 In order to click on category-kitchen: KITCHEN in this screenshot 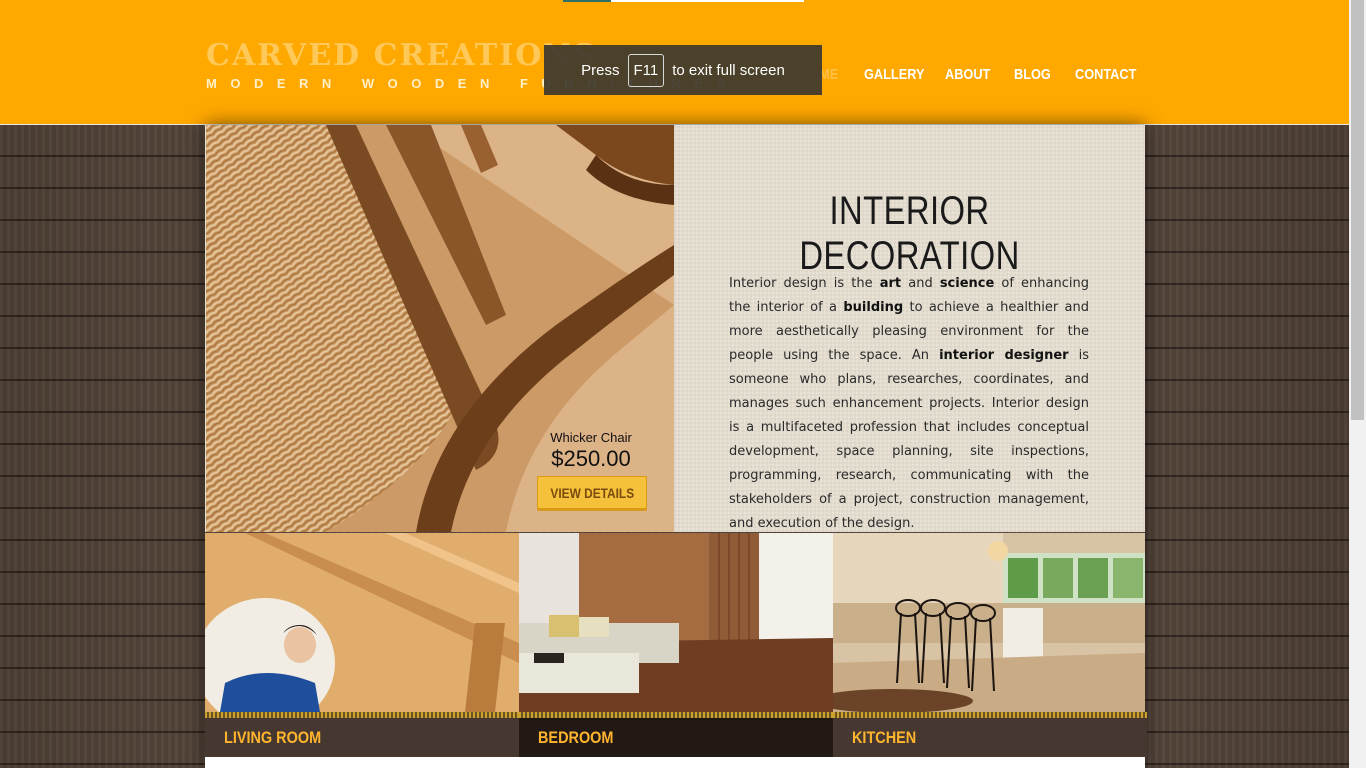, I will do `click(990, 645)`.